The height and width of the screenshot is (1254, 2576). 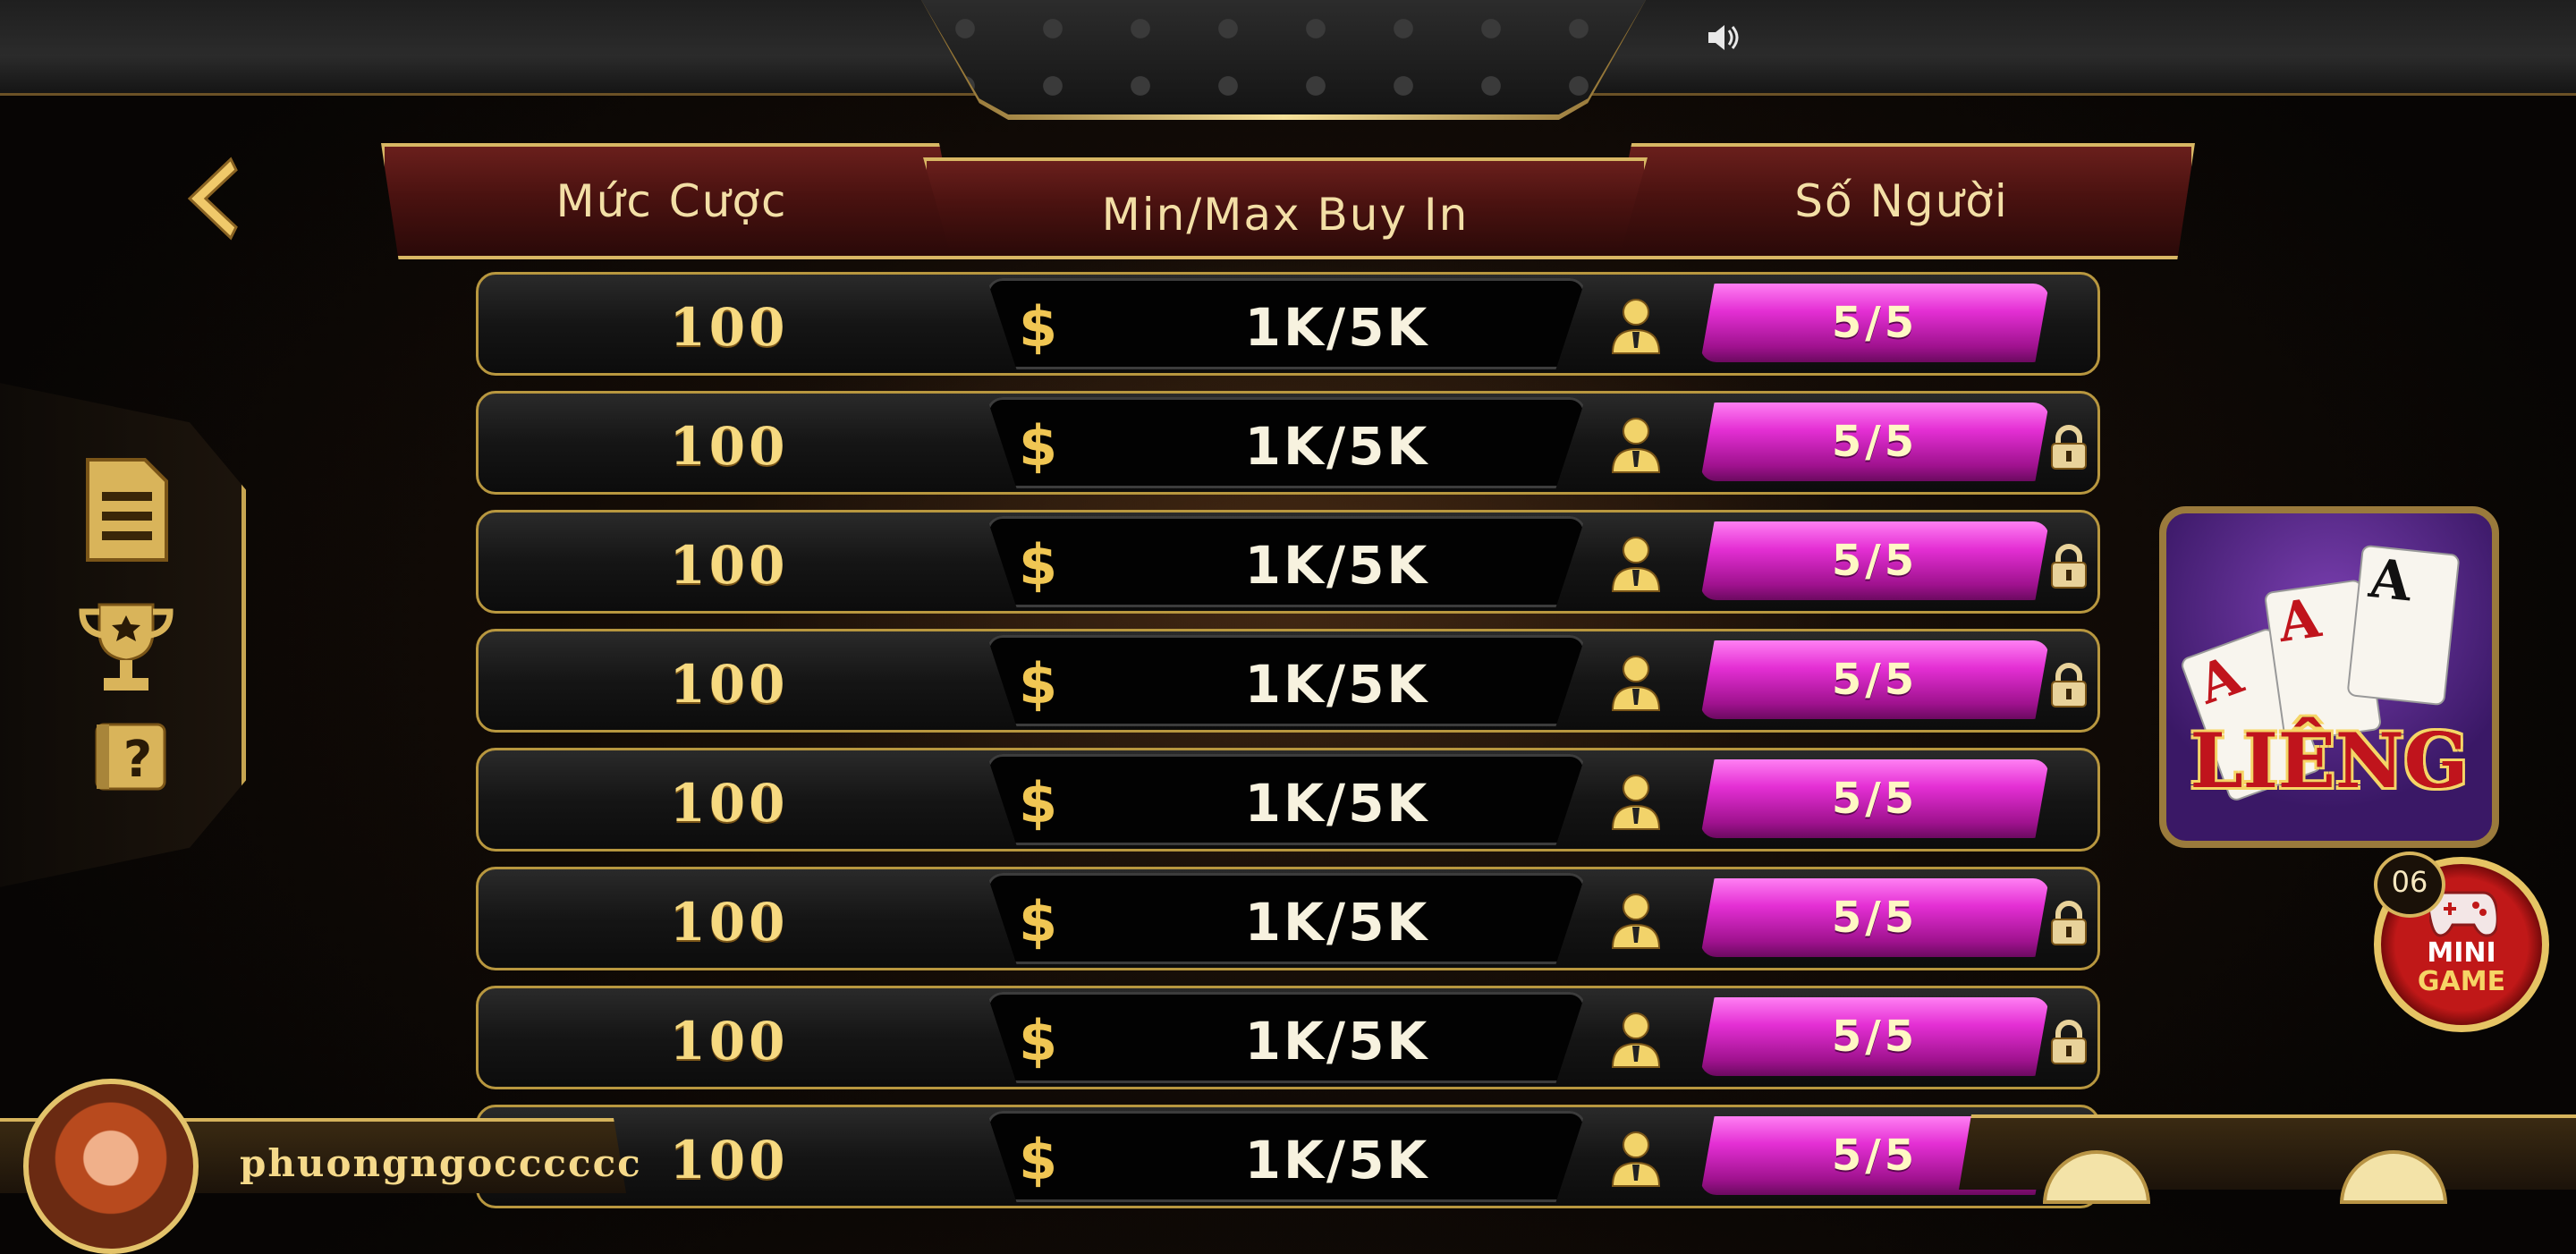 I want to click on header-players: Số Người, so click(x=1901, y=201).